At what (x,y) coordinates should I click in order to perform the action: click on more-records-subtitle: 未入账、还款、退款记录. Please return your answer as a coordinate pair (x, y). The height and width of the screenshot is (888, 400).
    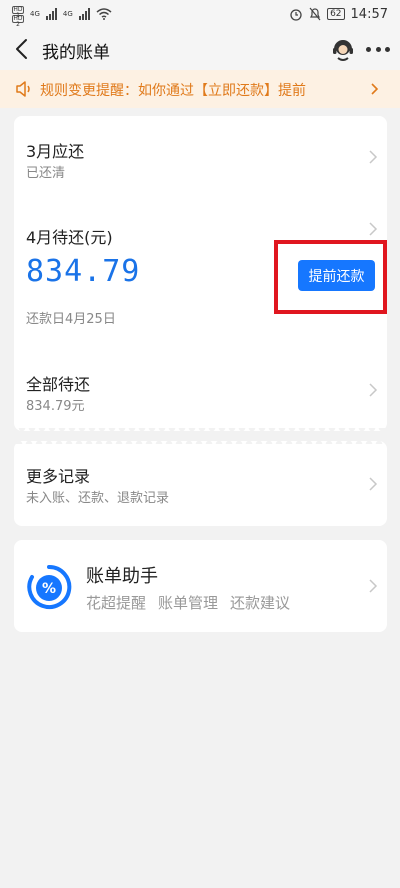
    Looking at the image, I should click on (98, 498).